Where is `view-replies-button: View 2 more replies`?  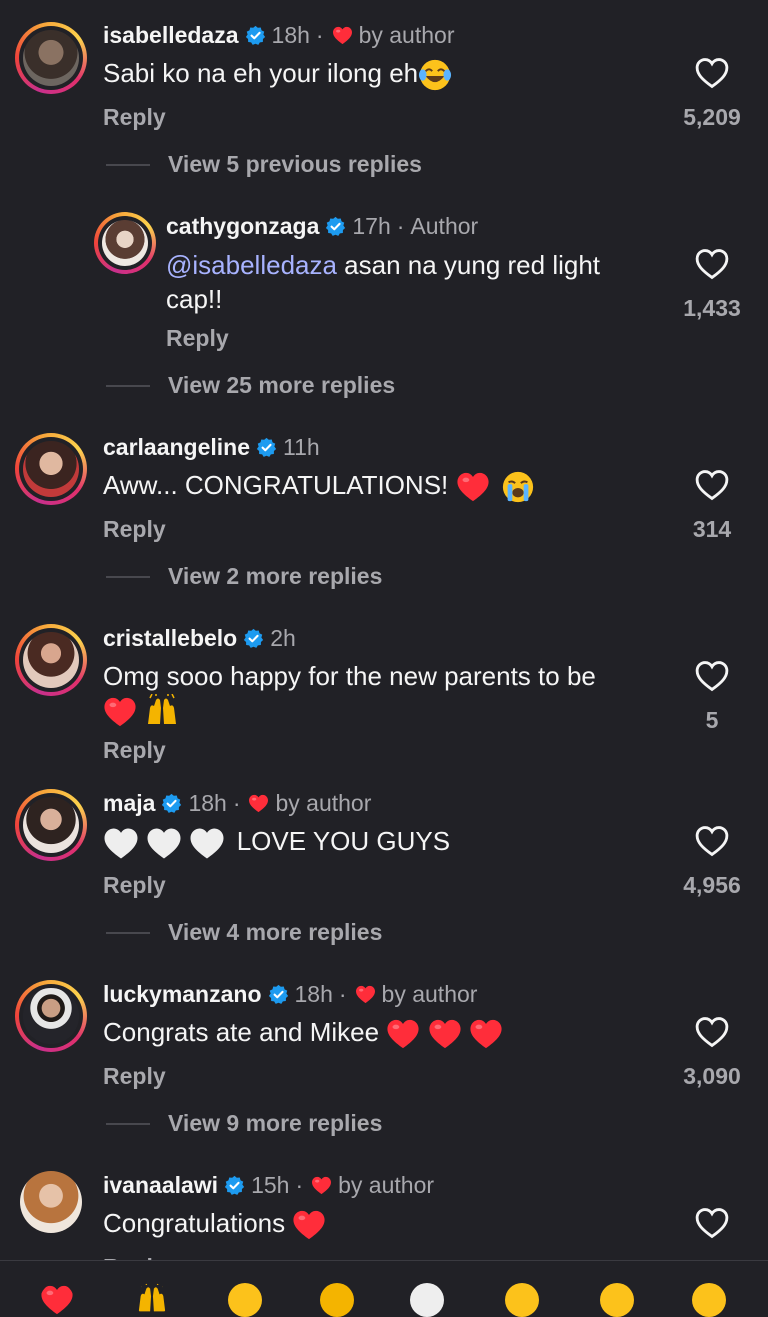
view-replies-button: View 2 more replies is located at coordinates (244, 576).